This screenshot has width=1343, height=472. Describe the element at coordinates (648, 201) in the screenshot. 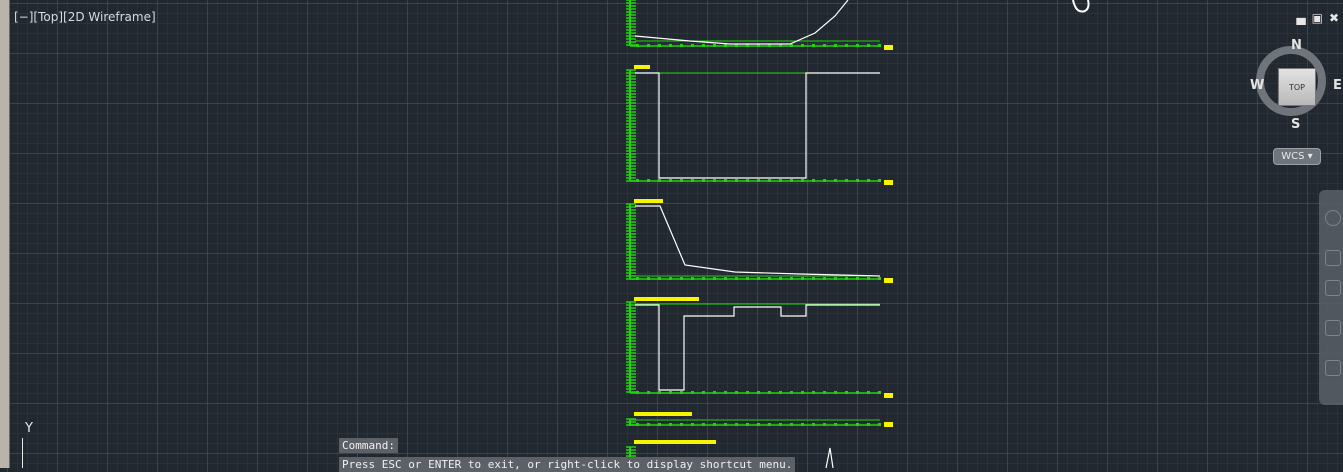

I see `plot-3-label-marker` at that location.